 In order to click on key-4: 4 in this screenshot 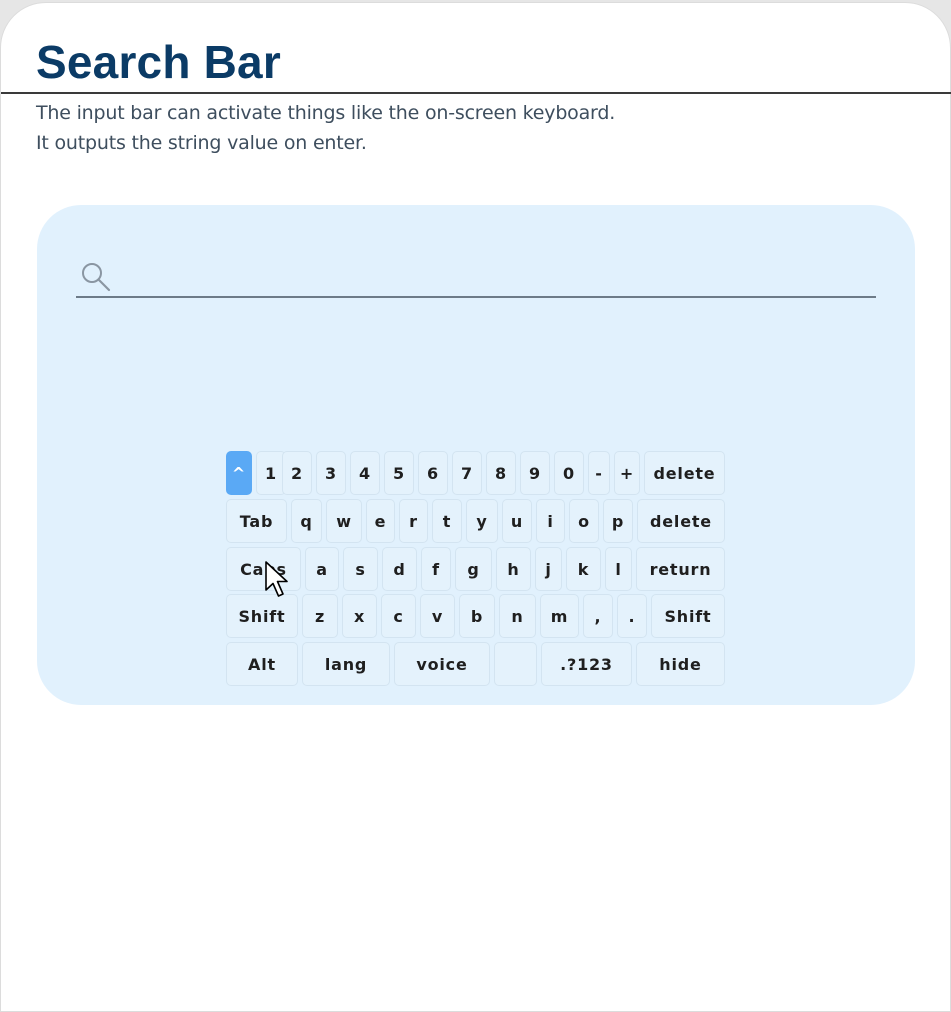, I will do `click(365, 473)`.